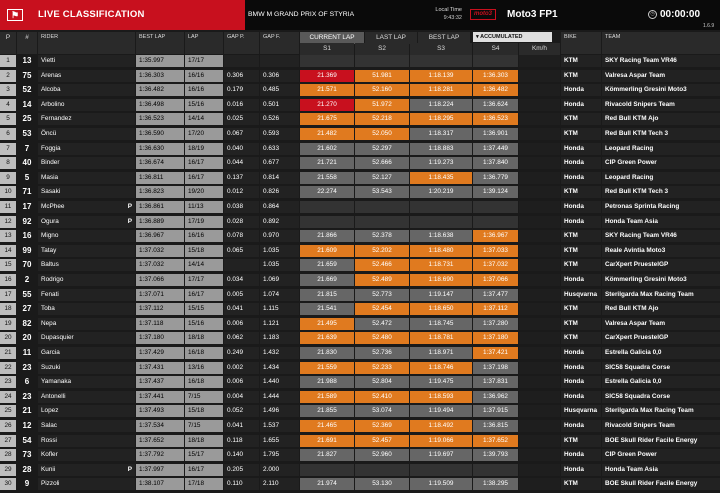 This screenshot has width=720, height=493. Describe the element at coordinates (8, 134) in the screenshot. I see `position-cell: 6` at that location.